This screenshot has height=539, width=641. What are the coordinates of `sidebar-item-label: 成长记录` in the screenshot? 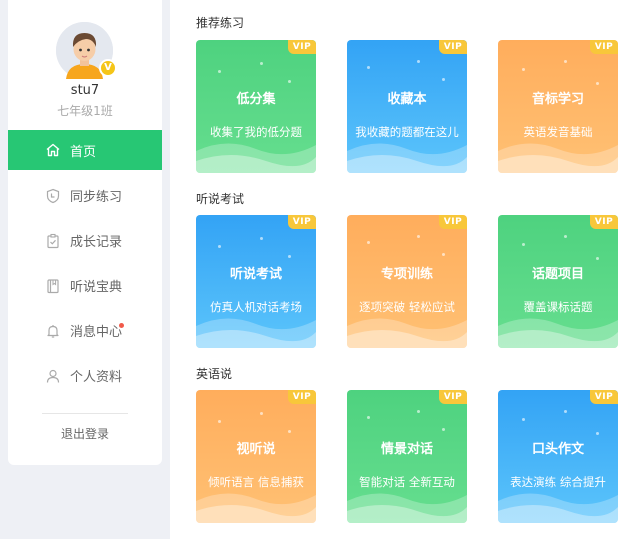 It's located at (96, 242).